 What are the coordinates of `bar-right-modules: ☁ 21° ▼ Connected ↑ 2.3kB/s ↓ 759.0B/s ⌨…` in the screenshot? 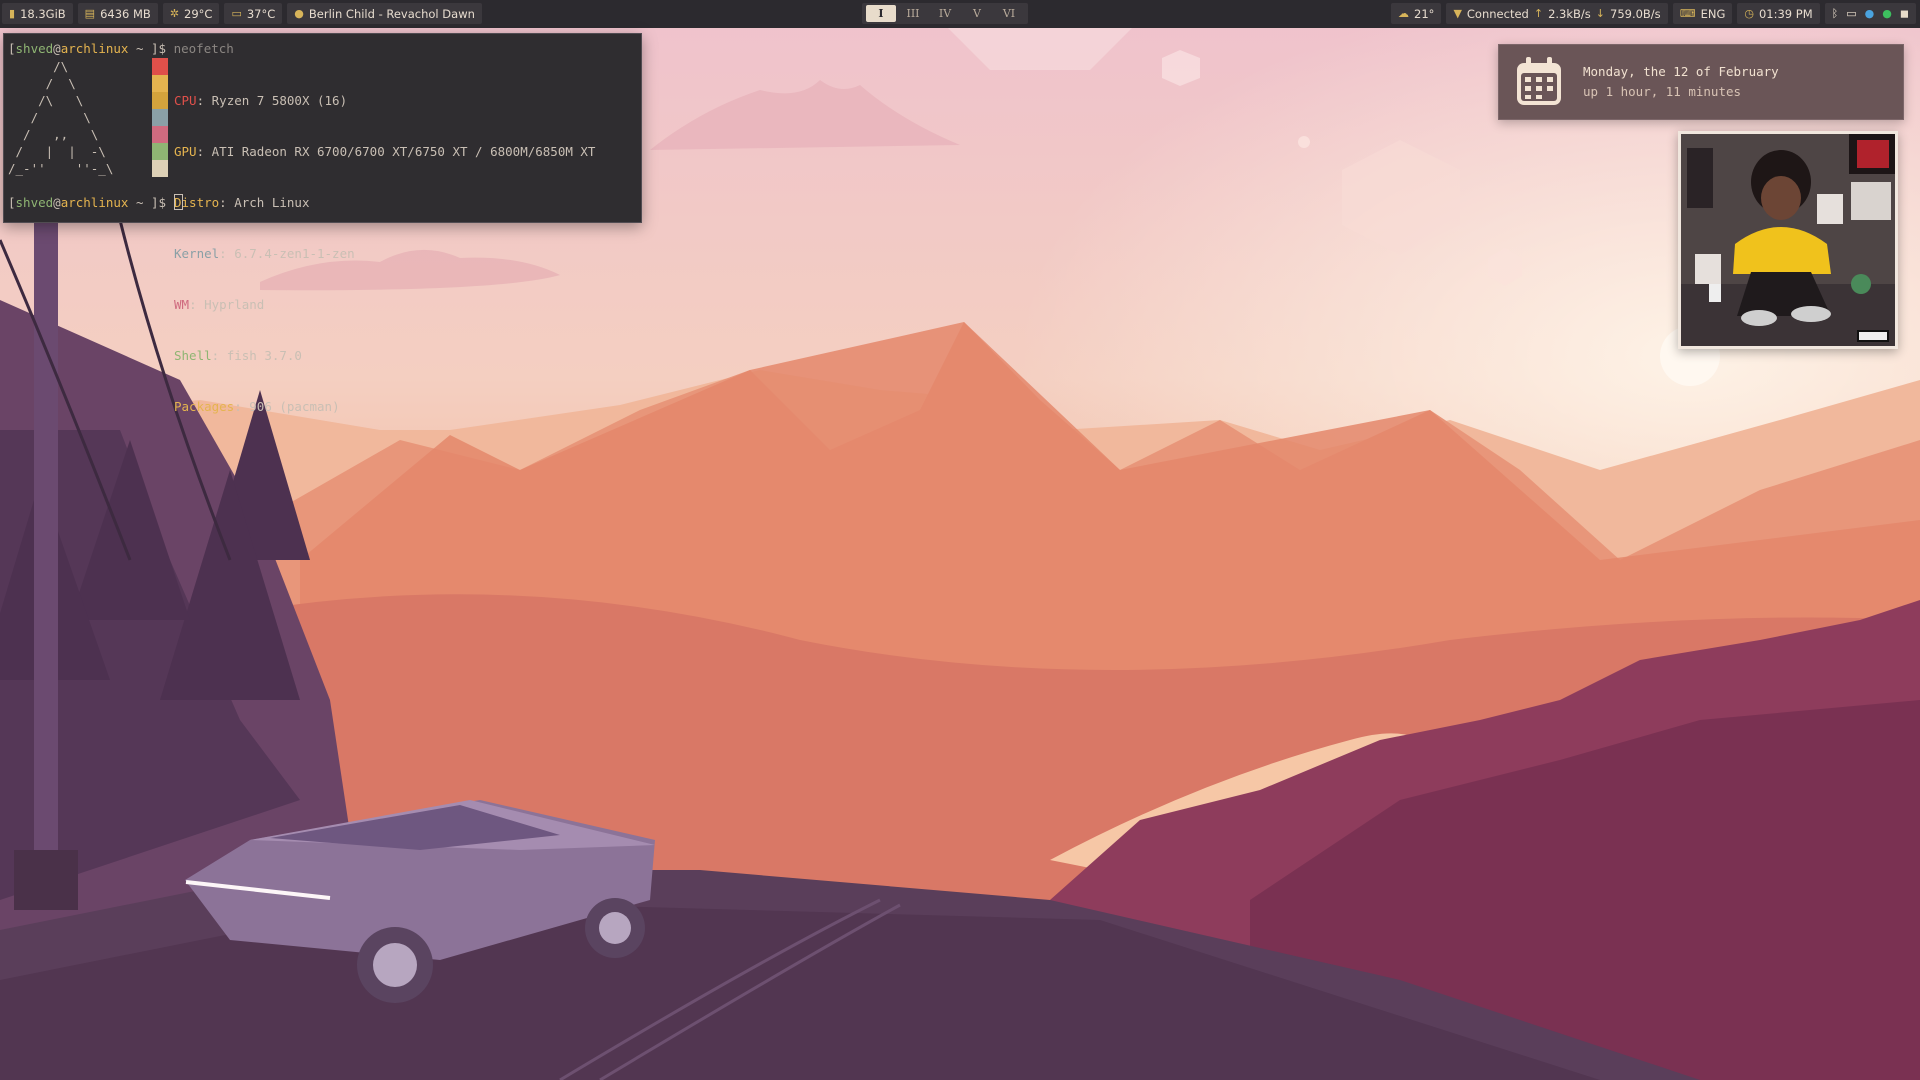 It's located at (1653, 13).